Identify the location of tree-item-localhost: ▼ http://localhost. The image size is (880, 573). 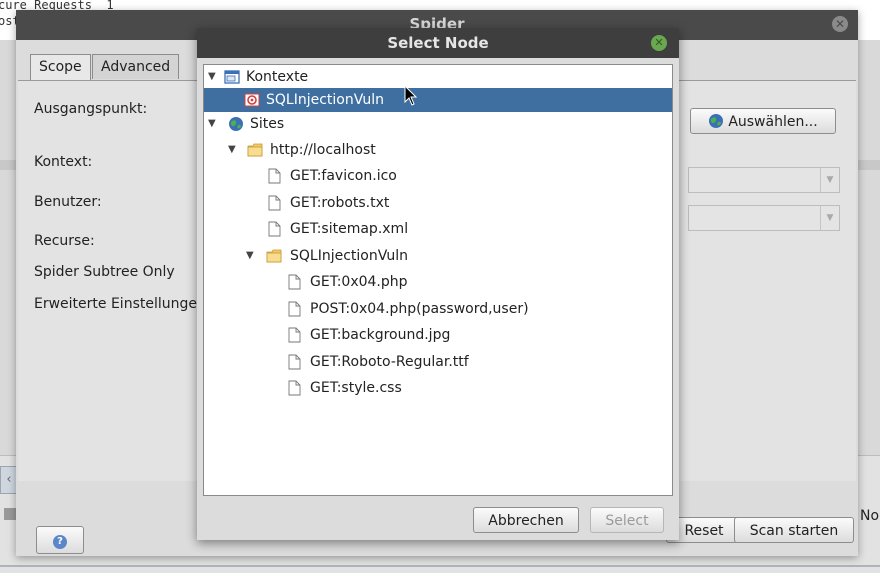
(438, 150).